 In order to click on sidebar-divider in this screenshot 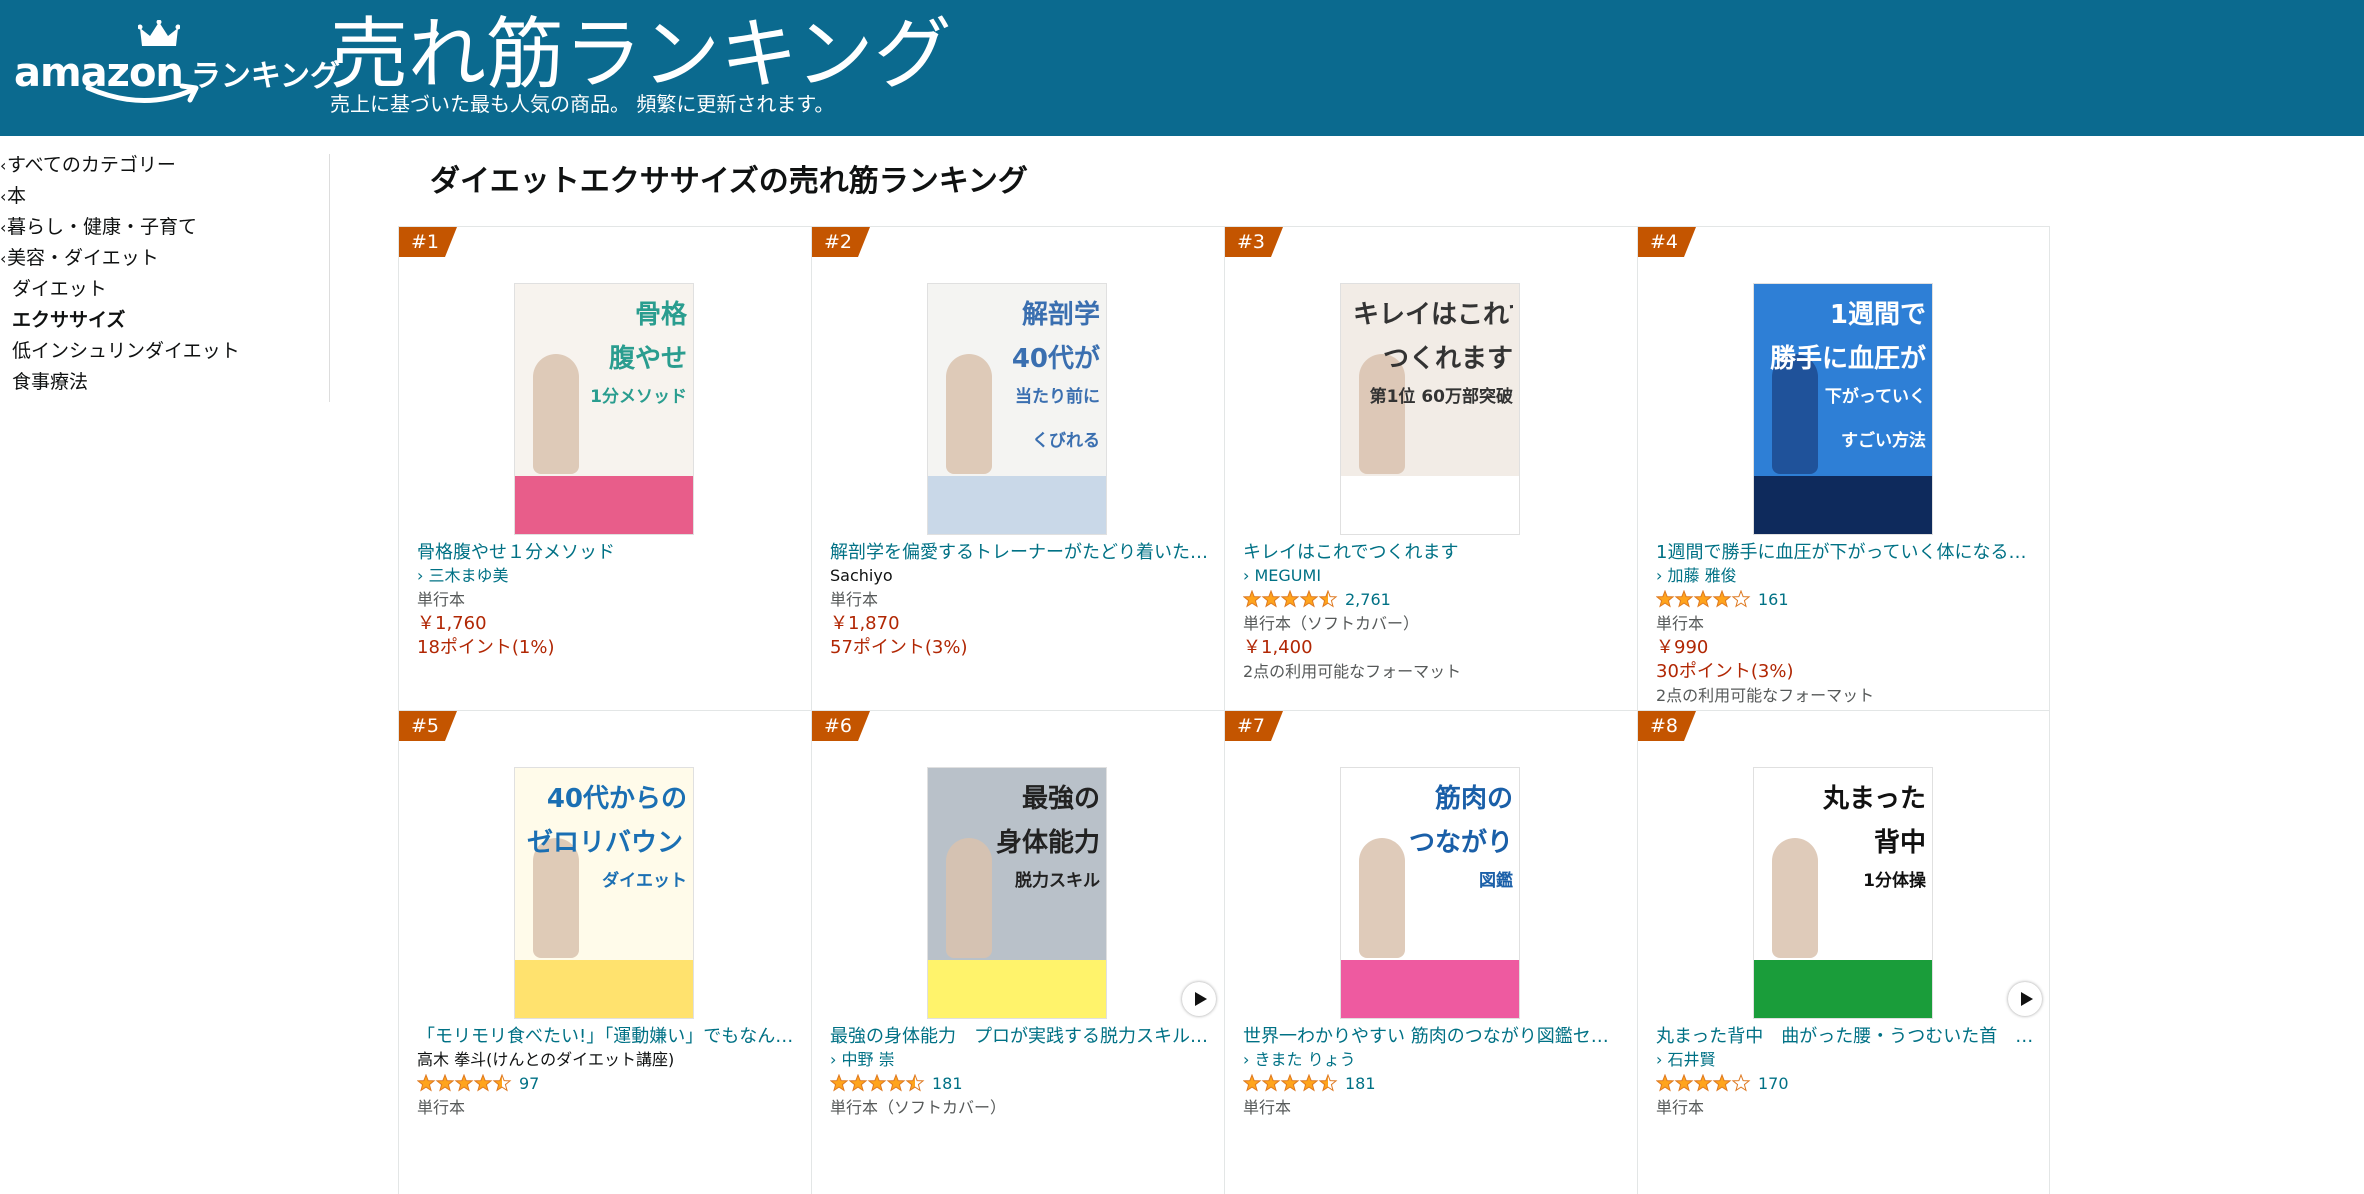, I will do `click(329, 278)`.